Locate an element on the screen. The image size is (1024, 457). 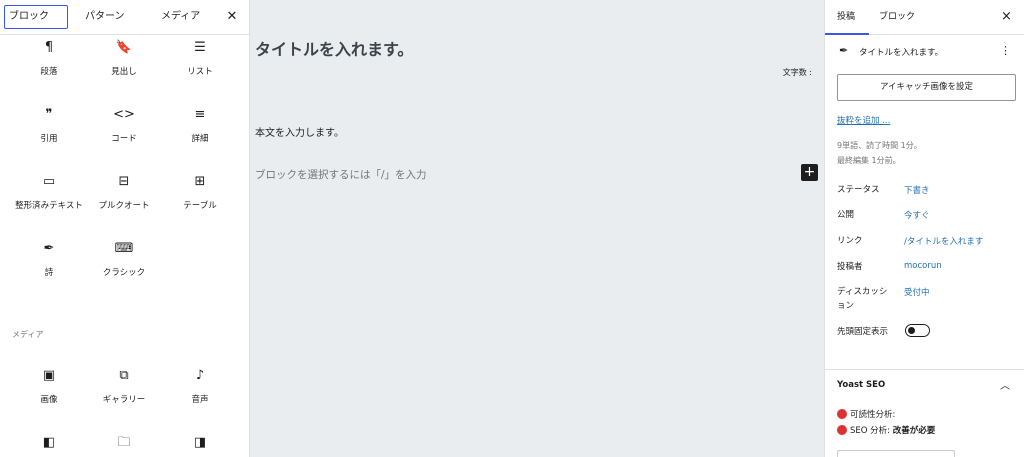
sticky-label: 先頭固定表示 is located at coordinates (863, 332).